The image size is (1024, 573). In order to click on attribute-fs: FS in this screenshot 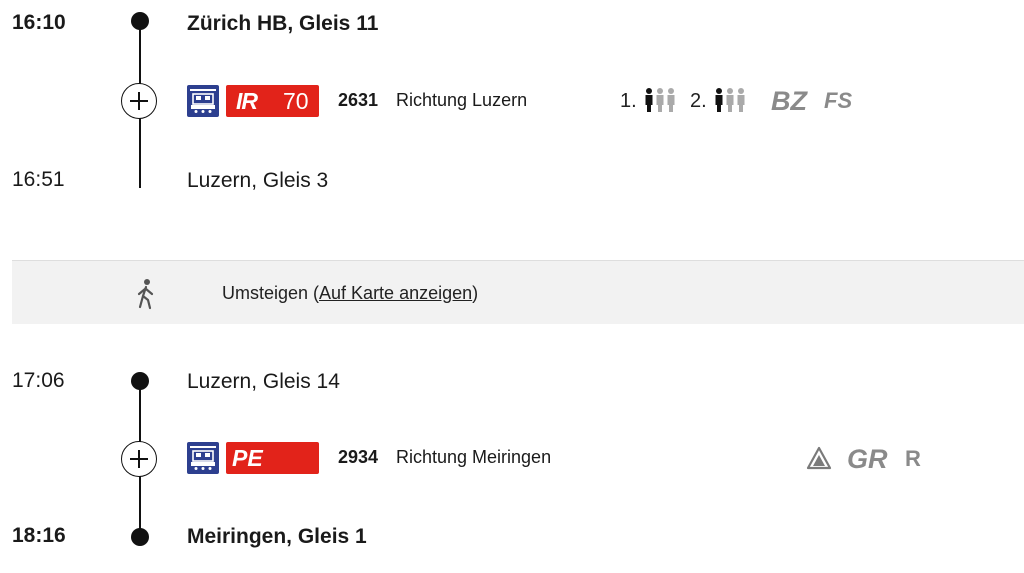, I will do `click(838, 100)`.